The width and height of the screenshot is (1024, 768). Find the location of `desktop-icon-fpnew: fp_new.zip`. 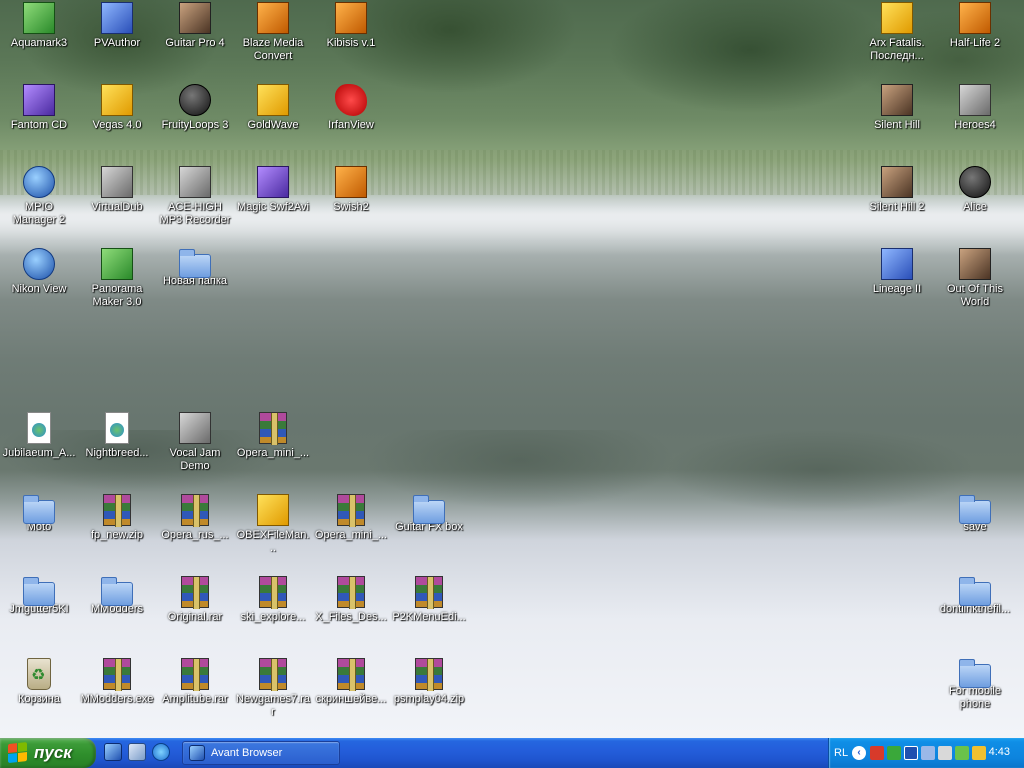

desktop-icon-fpnew: fp_new.zip is located at coordinates (117, 518).